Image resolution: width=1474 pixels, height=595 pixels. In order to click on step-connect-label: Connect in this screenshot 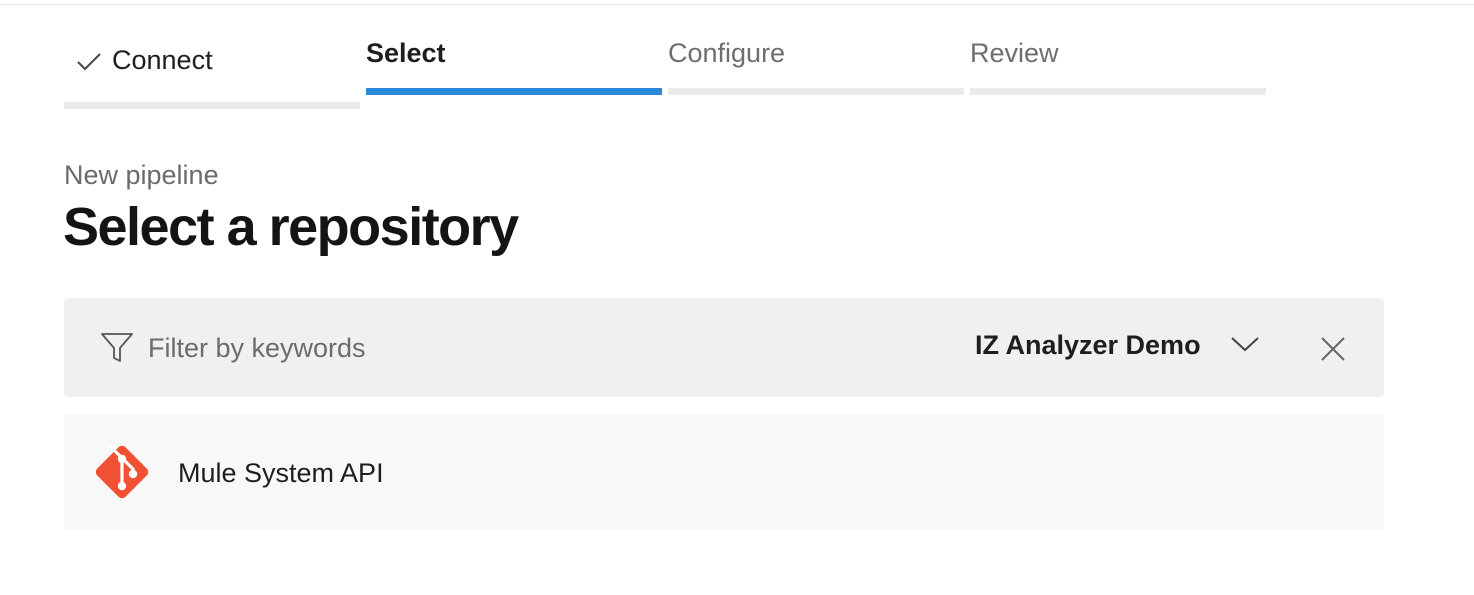, I will do `click(162, 60)`.